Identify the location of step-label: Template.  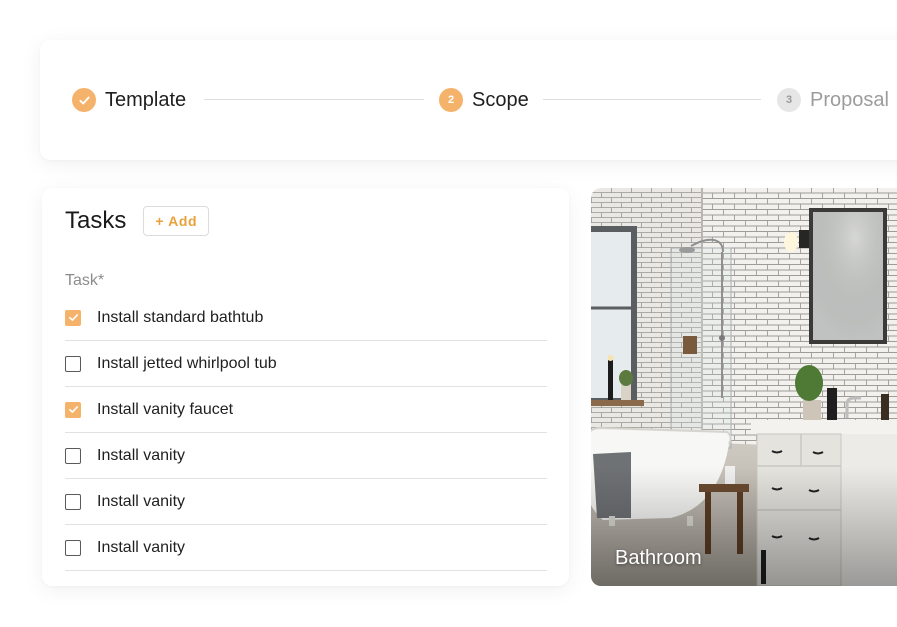
(146, 99).